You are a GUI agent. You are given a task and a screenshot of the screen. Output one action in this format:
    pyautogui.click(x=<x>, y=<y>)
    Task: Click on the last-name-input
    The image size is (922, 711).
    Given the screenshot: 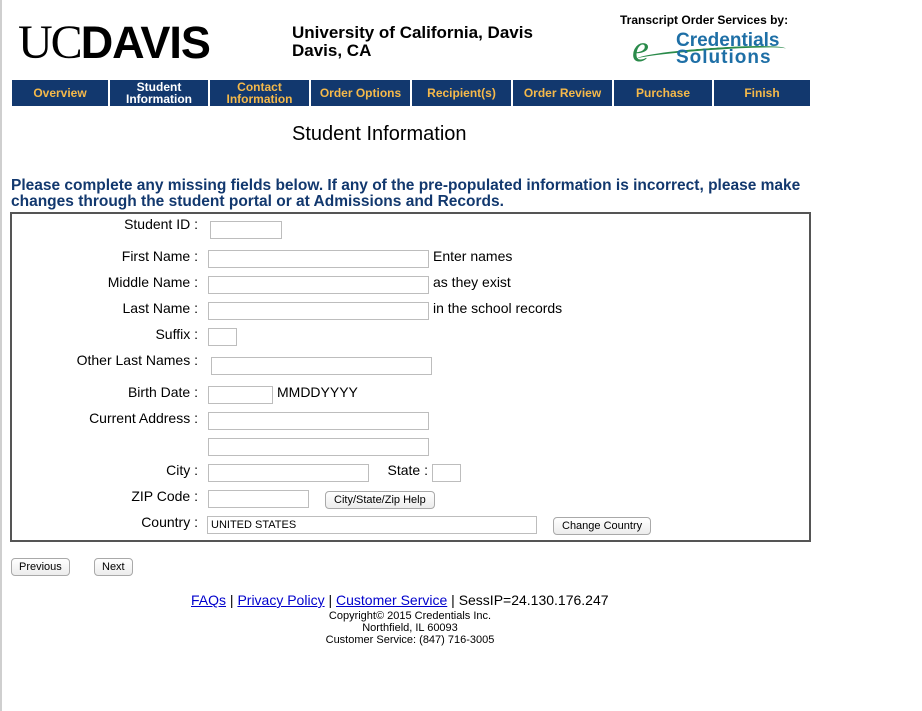 What is the action you would take?
    pyautogui.click(x=318, y=311)
    